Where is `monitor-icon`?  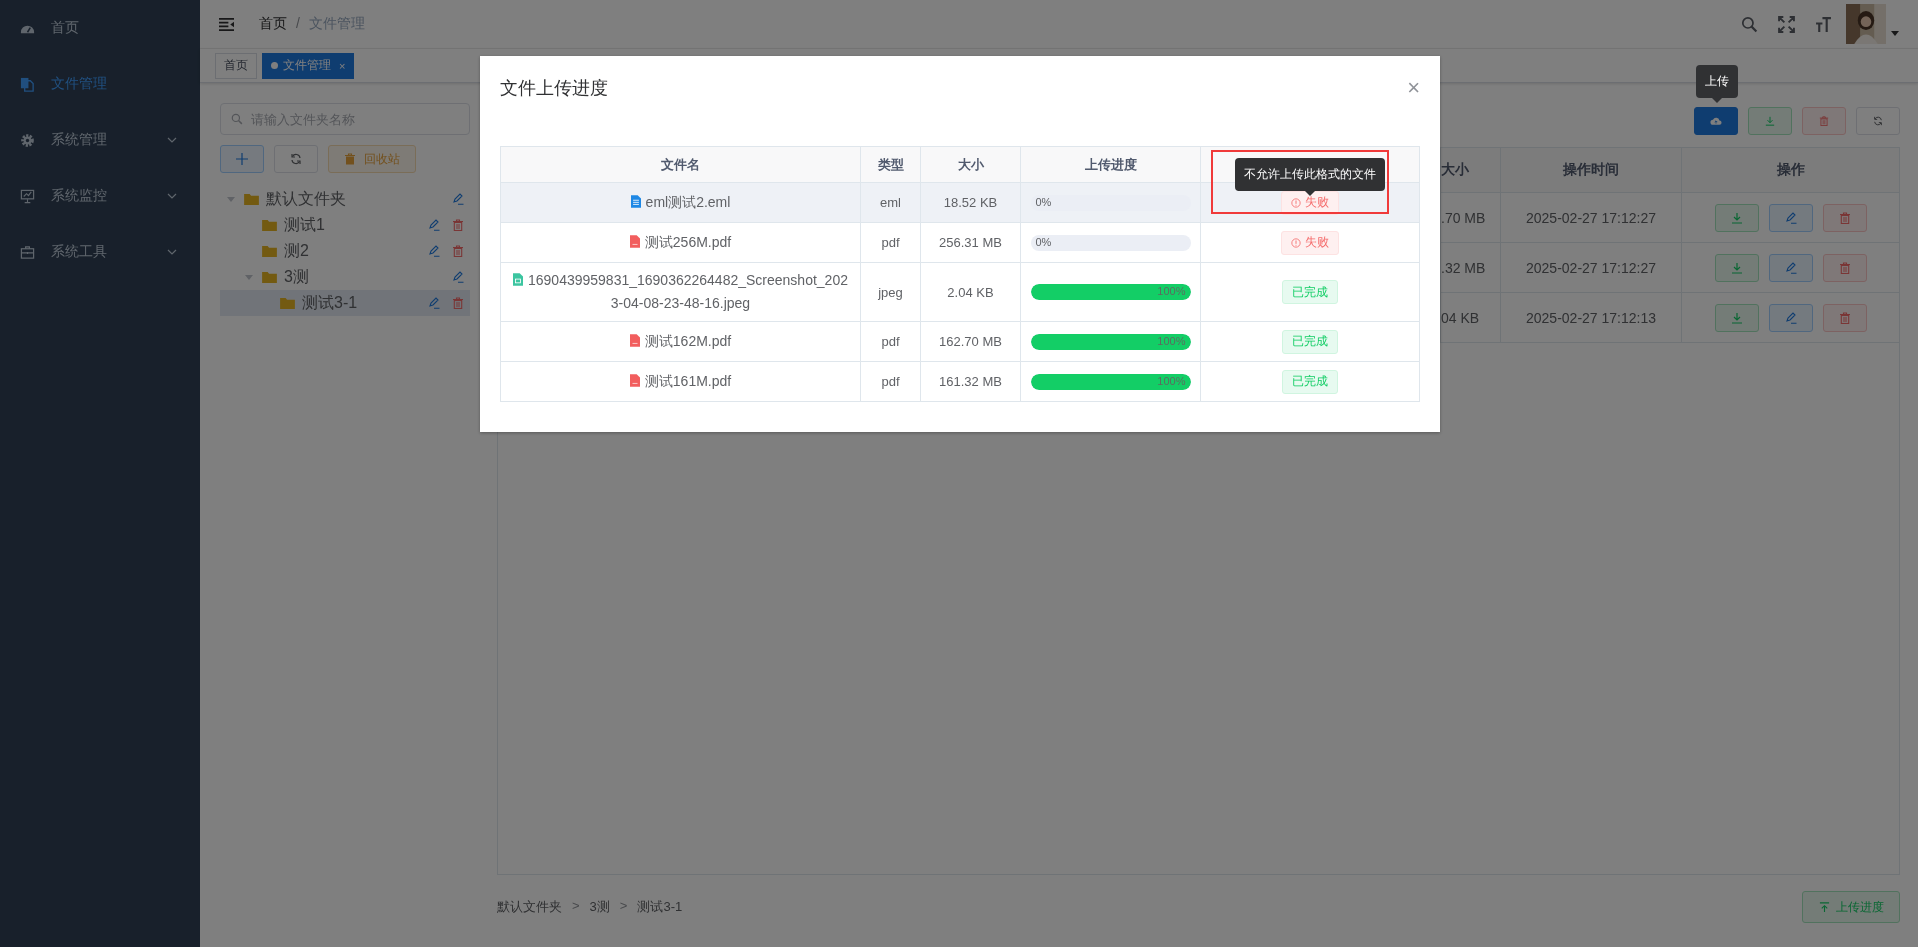
monitor-icon is located at coordinates (27, 196).